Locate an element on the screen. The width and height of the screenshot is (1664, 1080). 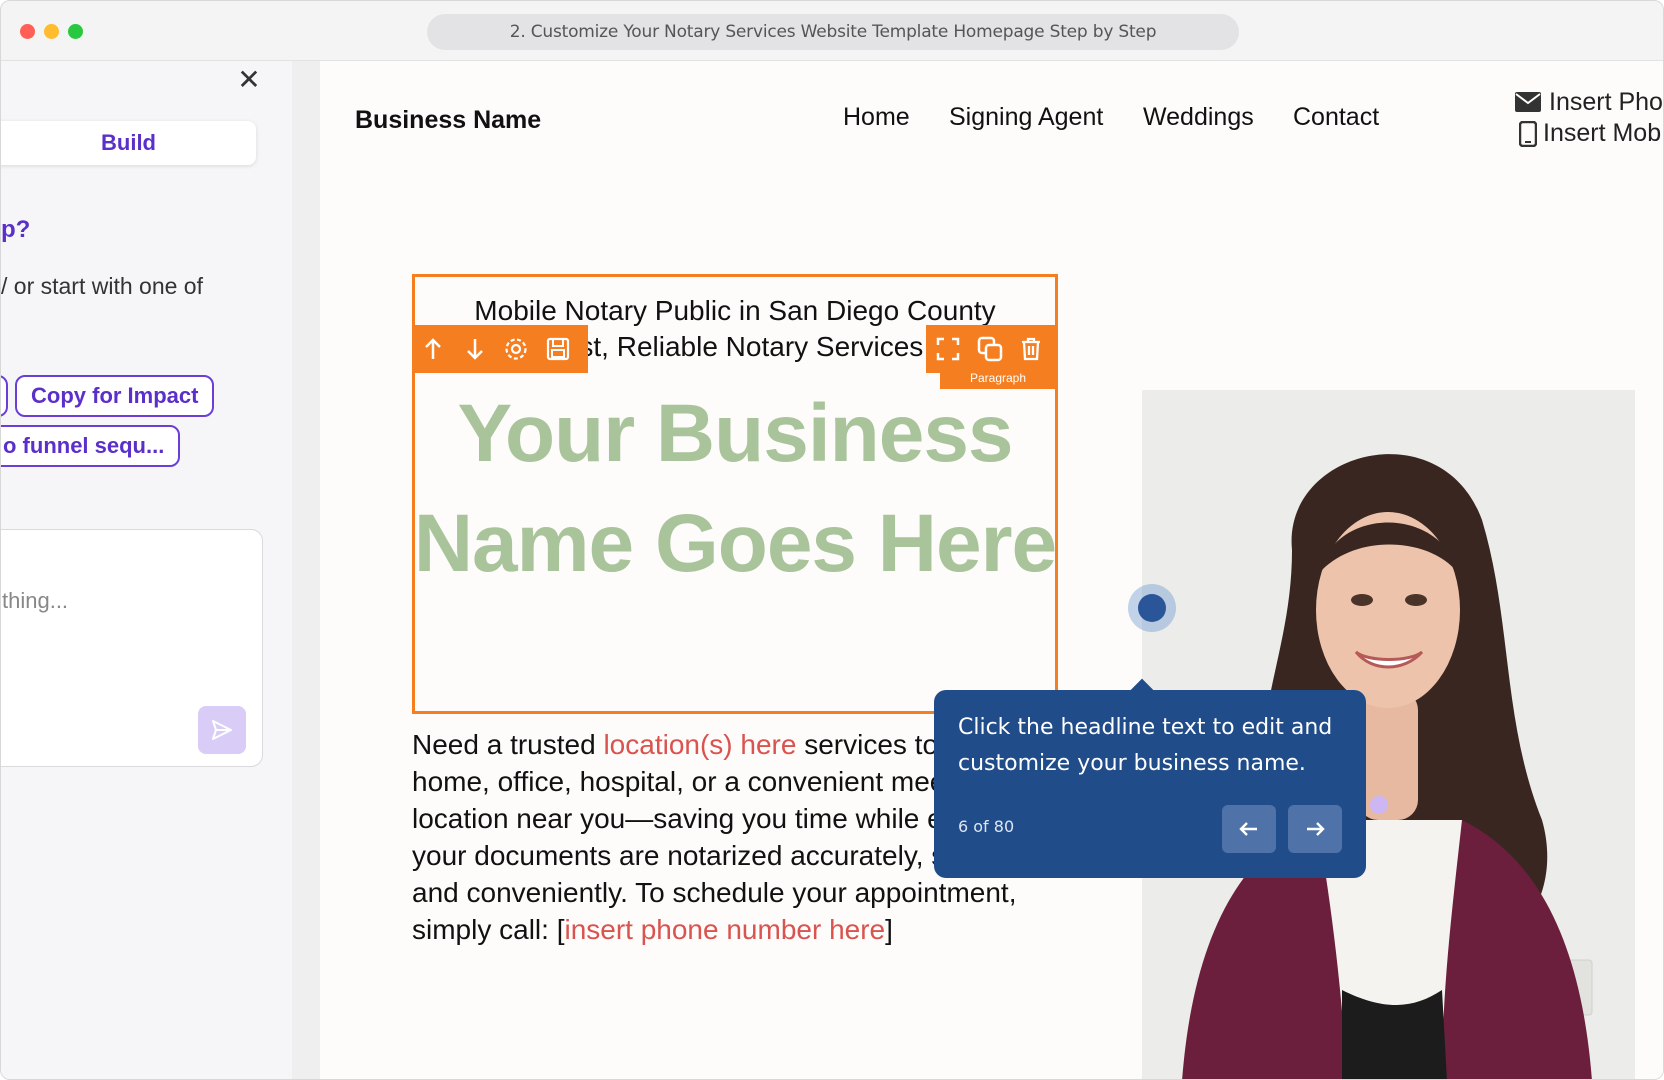
tooltip-prev-button is located at coordinates (1249, 829).